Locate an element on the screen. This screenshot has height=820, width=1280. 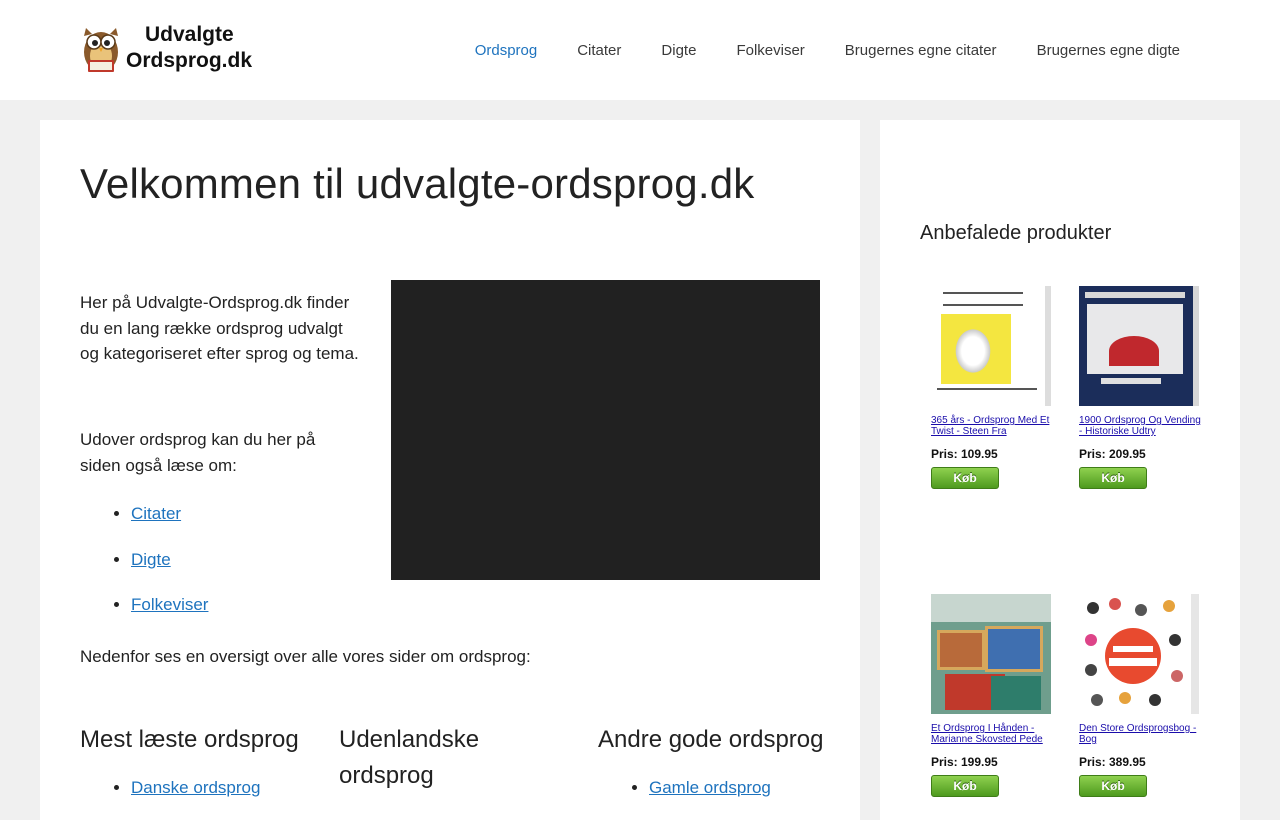
logo-text: Udvalgte Ordsprog.dk is located at coordinates (189, 48).